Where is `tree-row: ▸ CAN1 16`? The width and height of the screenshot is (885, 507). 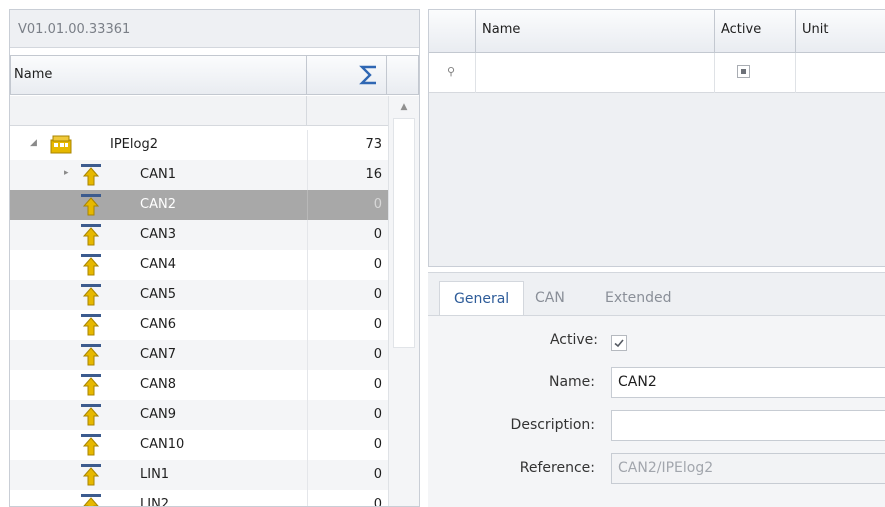 tree-row: ▸ CAN1 16 is located at coordinates (199, 175).